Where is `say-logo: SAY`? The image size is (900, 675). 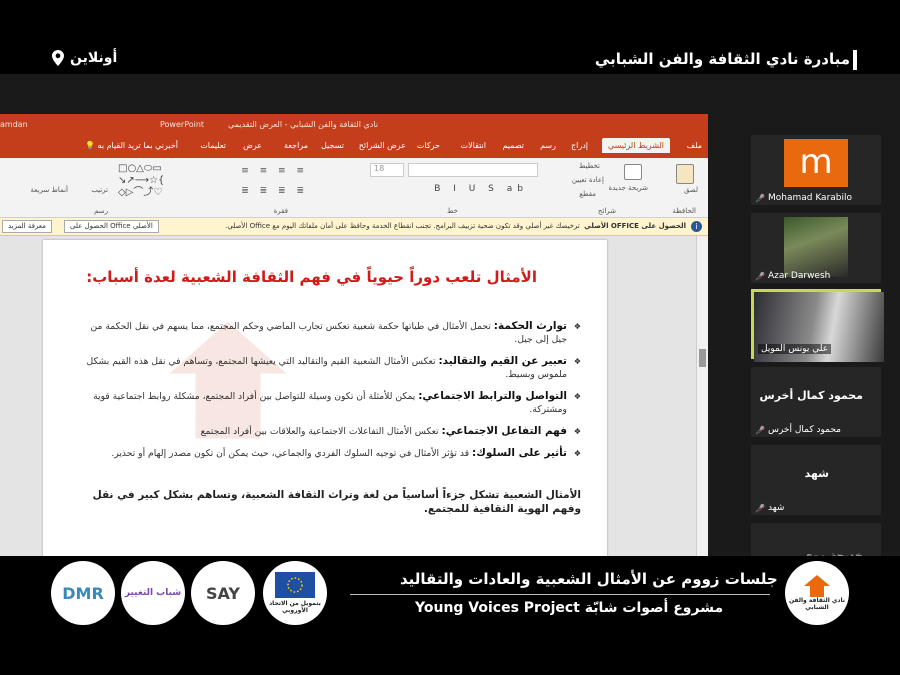
say-logo: SAY is located at coordinates (223, 593).